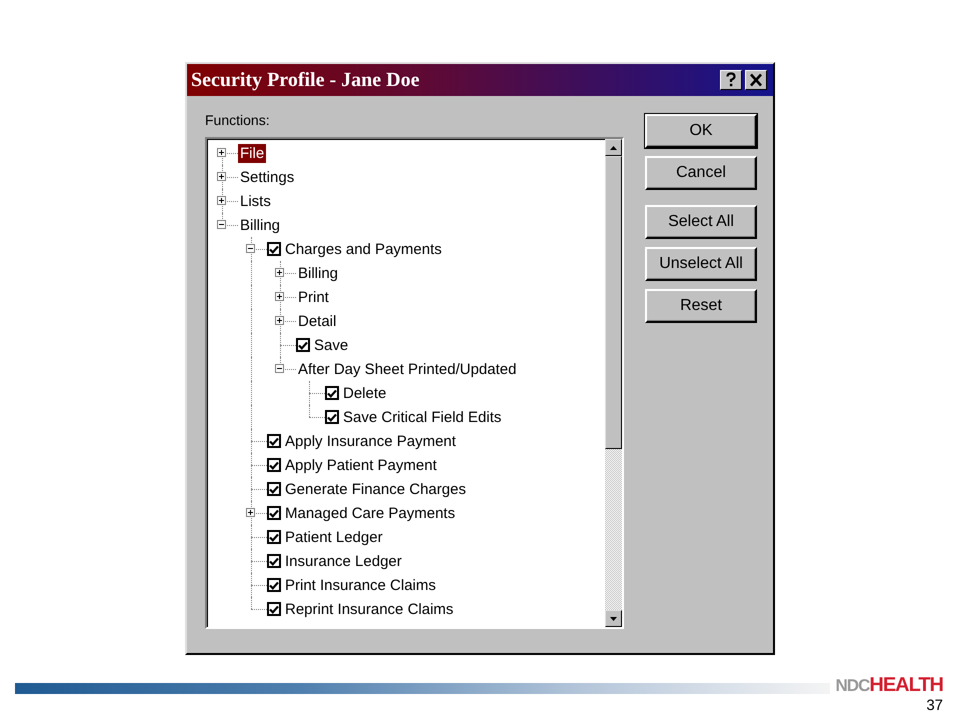 Image resolution: width=960 pixels, height=720 pixels. Describe the element at coordinates (701, 222) in the screenshot. I see `dialog-button: Select All` at that location.